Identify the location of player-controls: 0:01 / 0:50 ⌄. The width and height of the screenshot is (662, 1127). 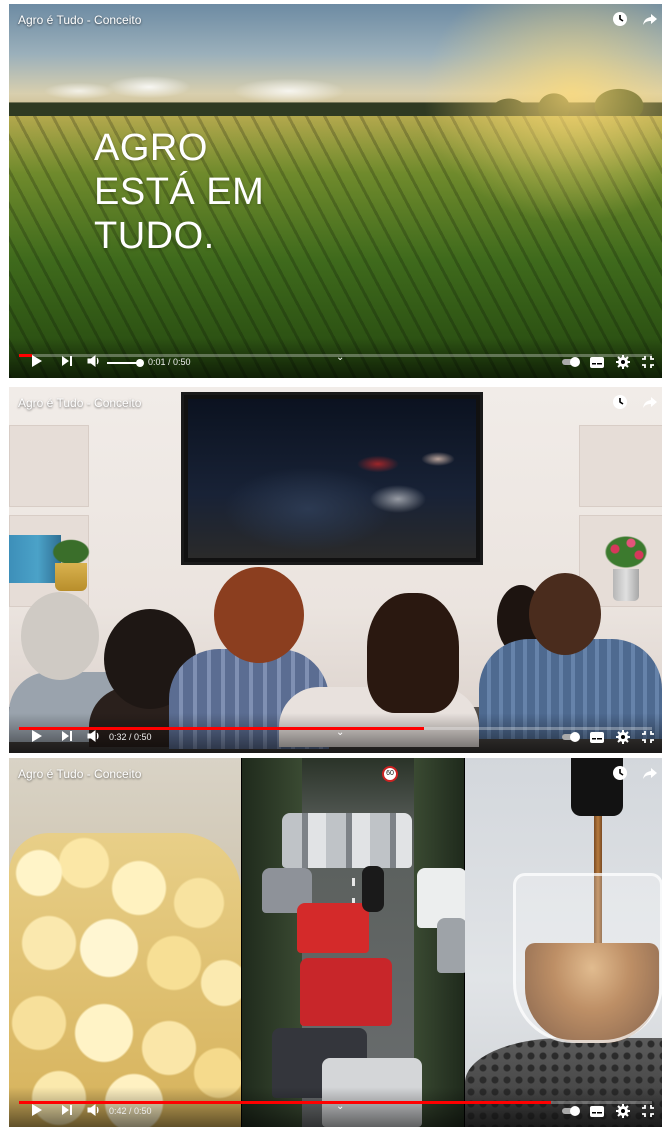
(335, 363).